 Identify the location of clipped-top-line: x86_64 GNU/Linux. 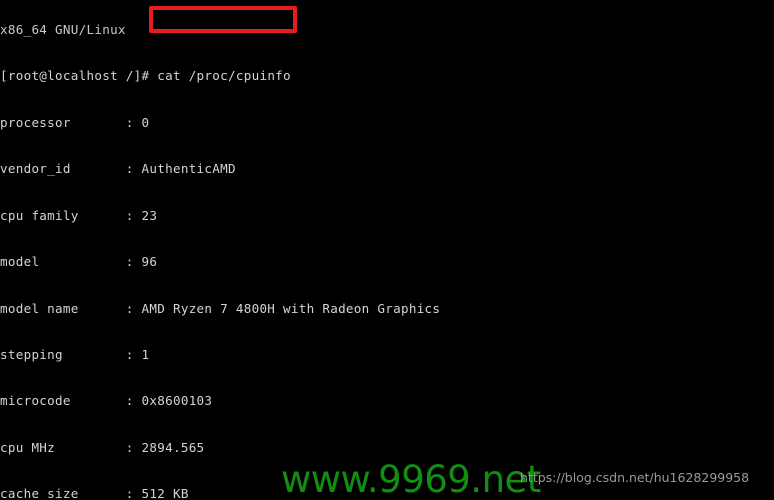
(63, 29).